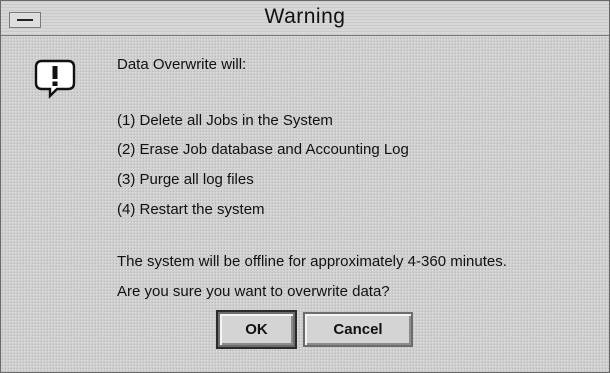 The height and width of the screenshot is (373, 610). I want to click on message-item-3: (3) Purge all log files, so click(185, 179).